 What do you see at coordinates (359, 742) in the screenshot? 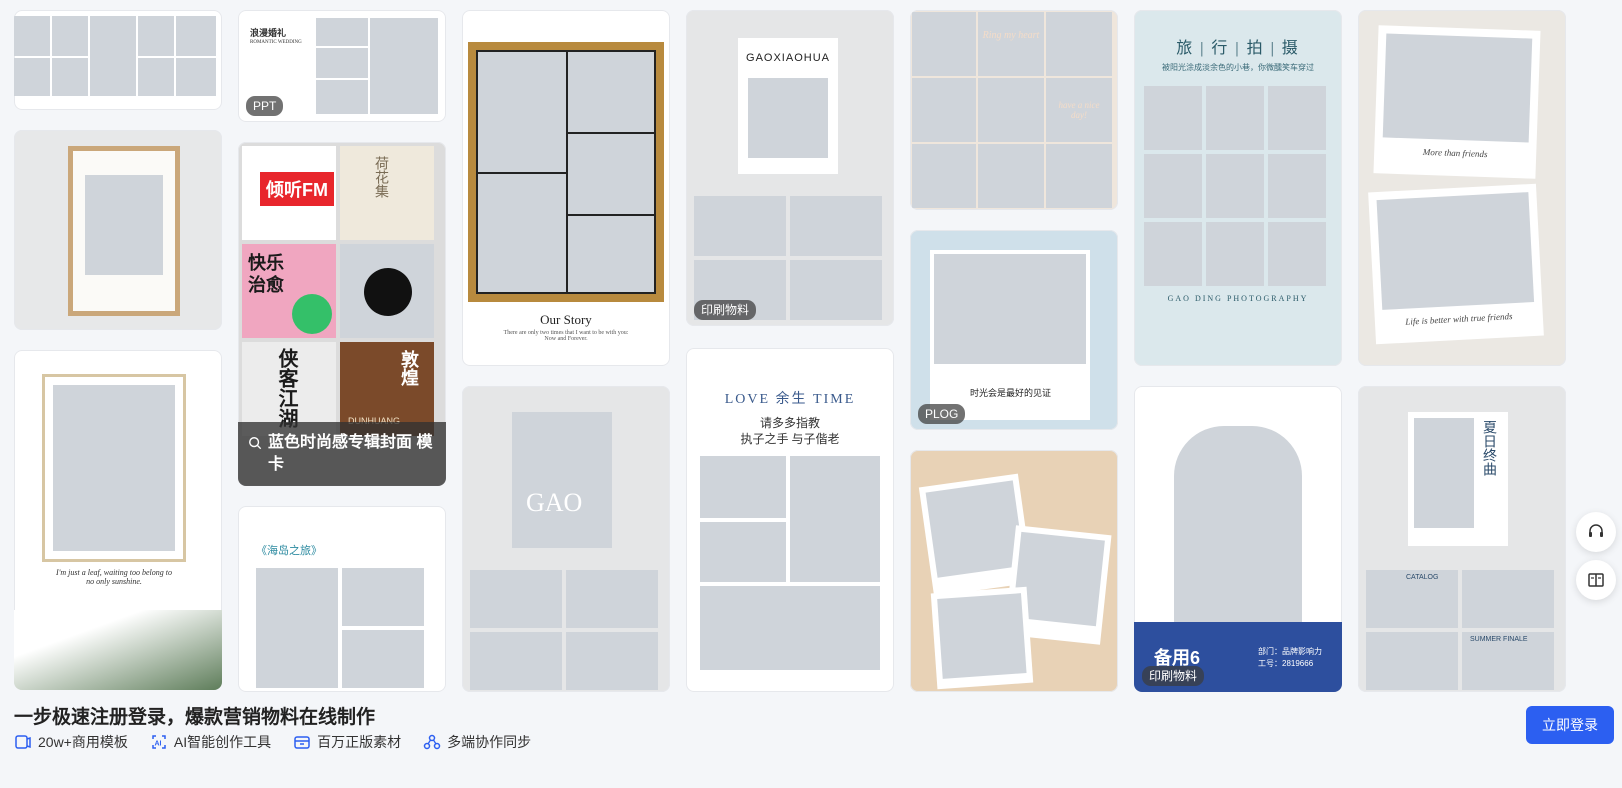
I see `feature-label: 百万正版素材` at bounding box center [359, 742].